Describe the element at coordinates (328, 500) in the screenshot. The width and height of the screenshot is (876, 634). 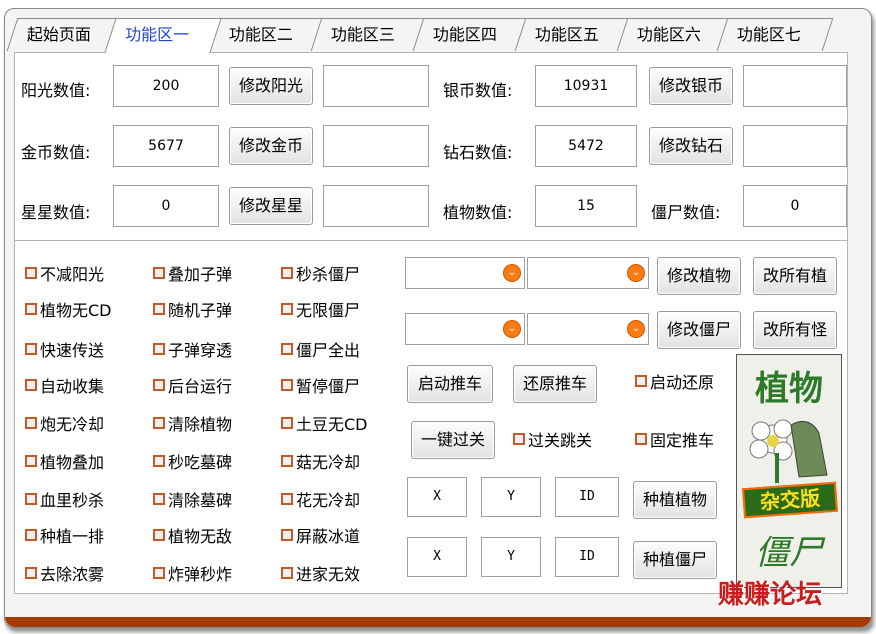
I see `checkbox-label: 花无冷却` at that location.